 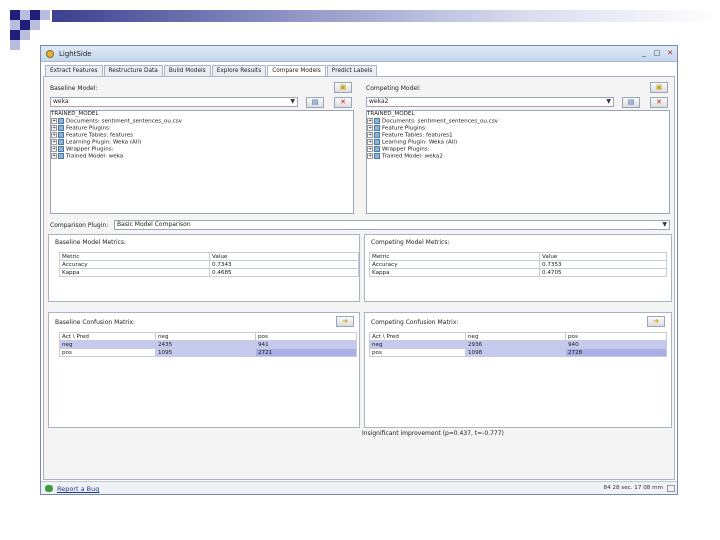 I want to click on tab-restructure-data: Restructure Data, so click(x=133, y=70).